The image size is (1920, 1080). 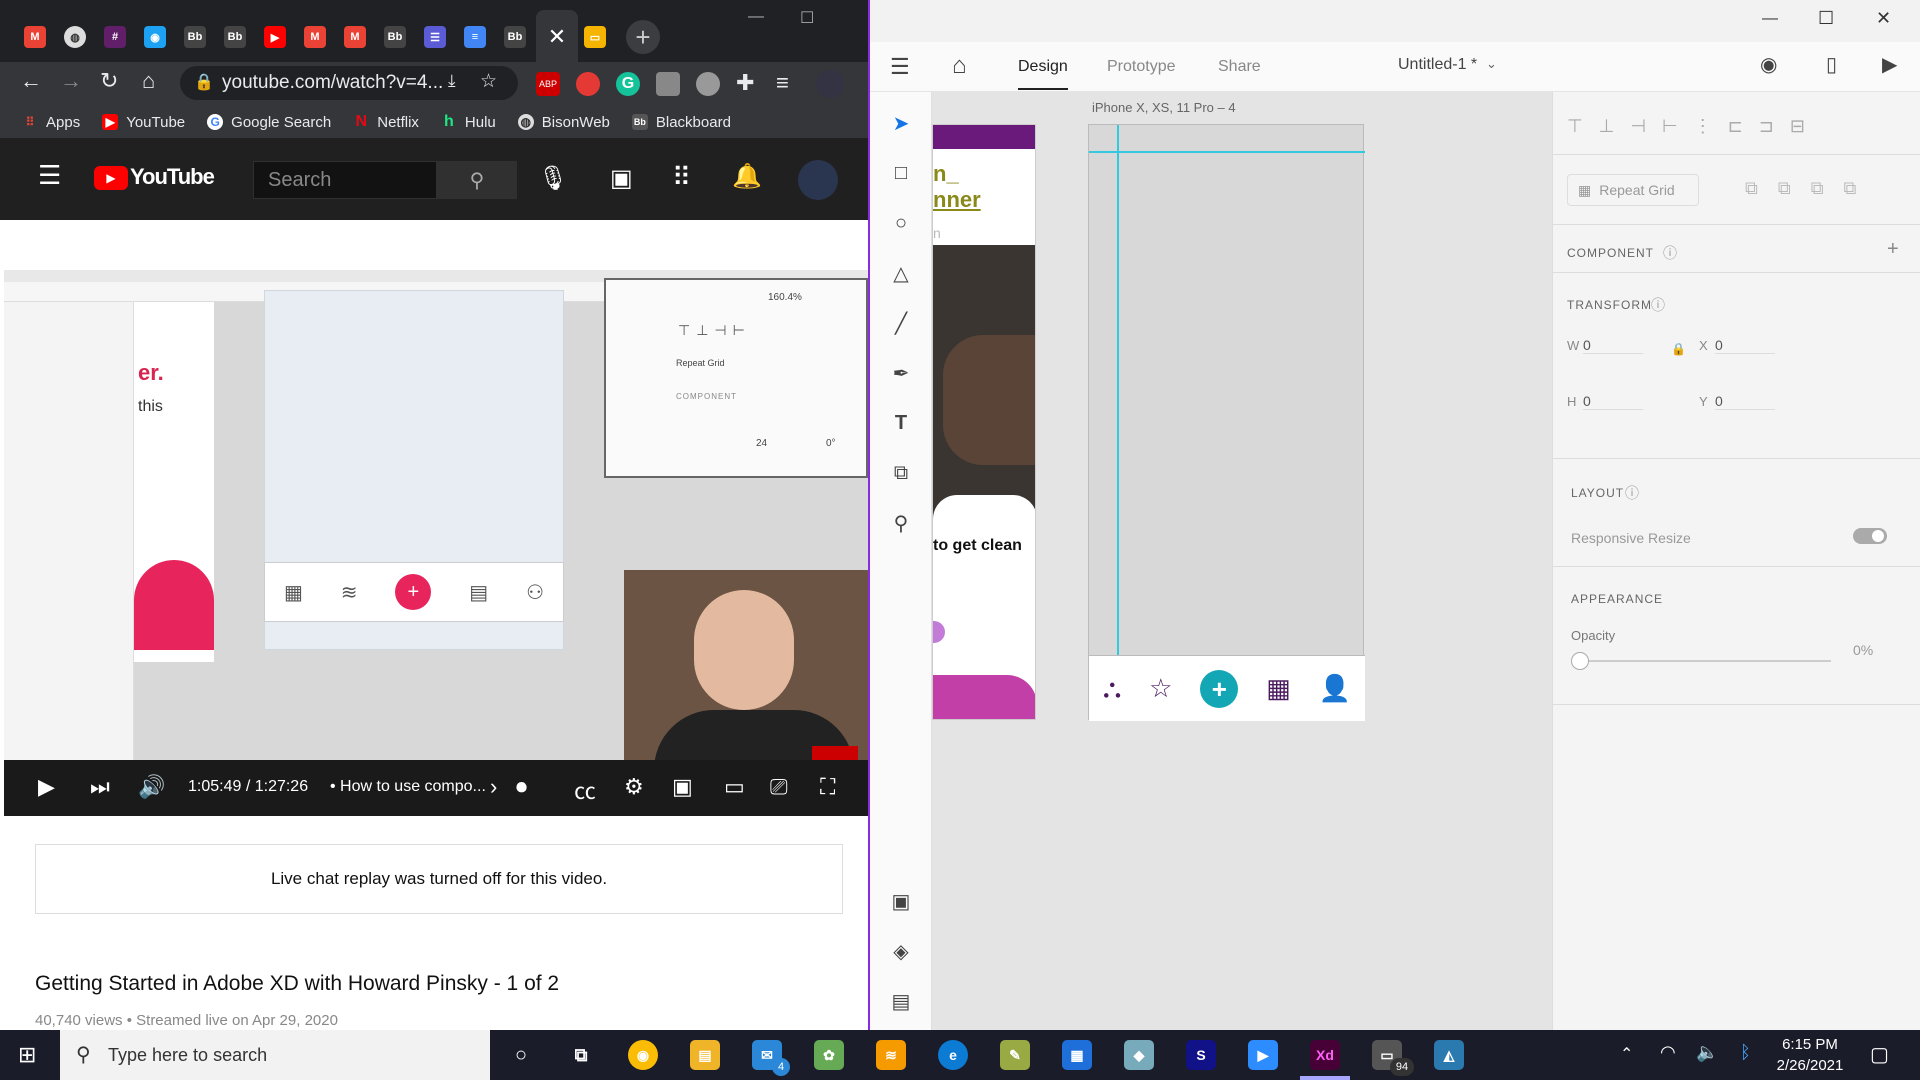 I want to click on app-icon-3: S, so click(x=1201, y=1055).